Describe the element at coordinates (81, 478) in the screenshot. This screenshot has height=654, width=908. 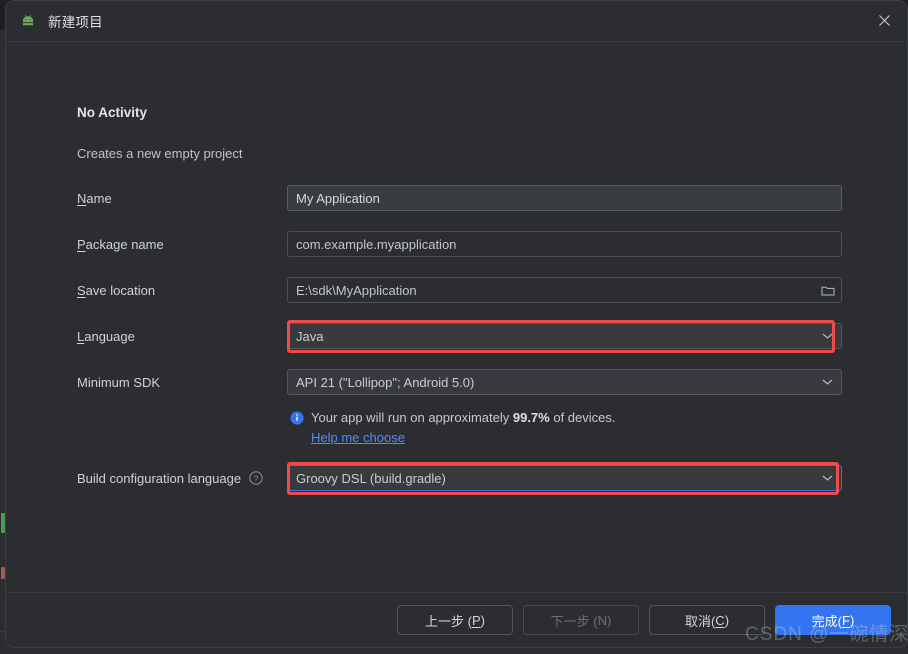
I see `label-build-config-mnemonic: B` at that location.